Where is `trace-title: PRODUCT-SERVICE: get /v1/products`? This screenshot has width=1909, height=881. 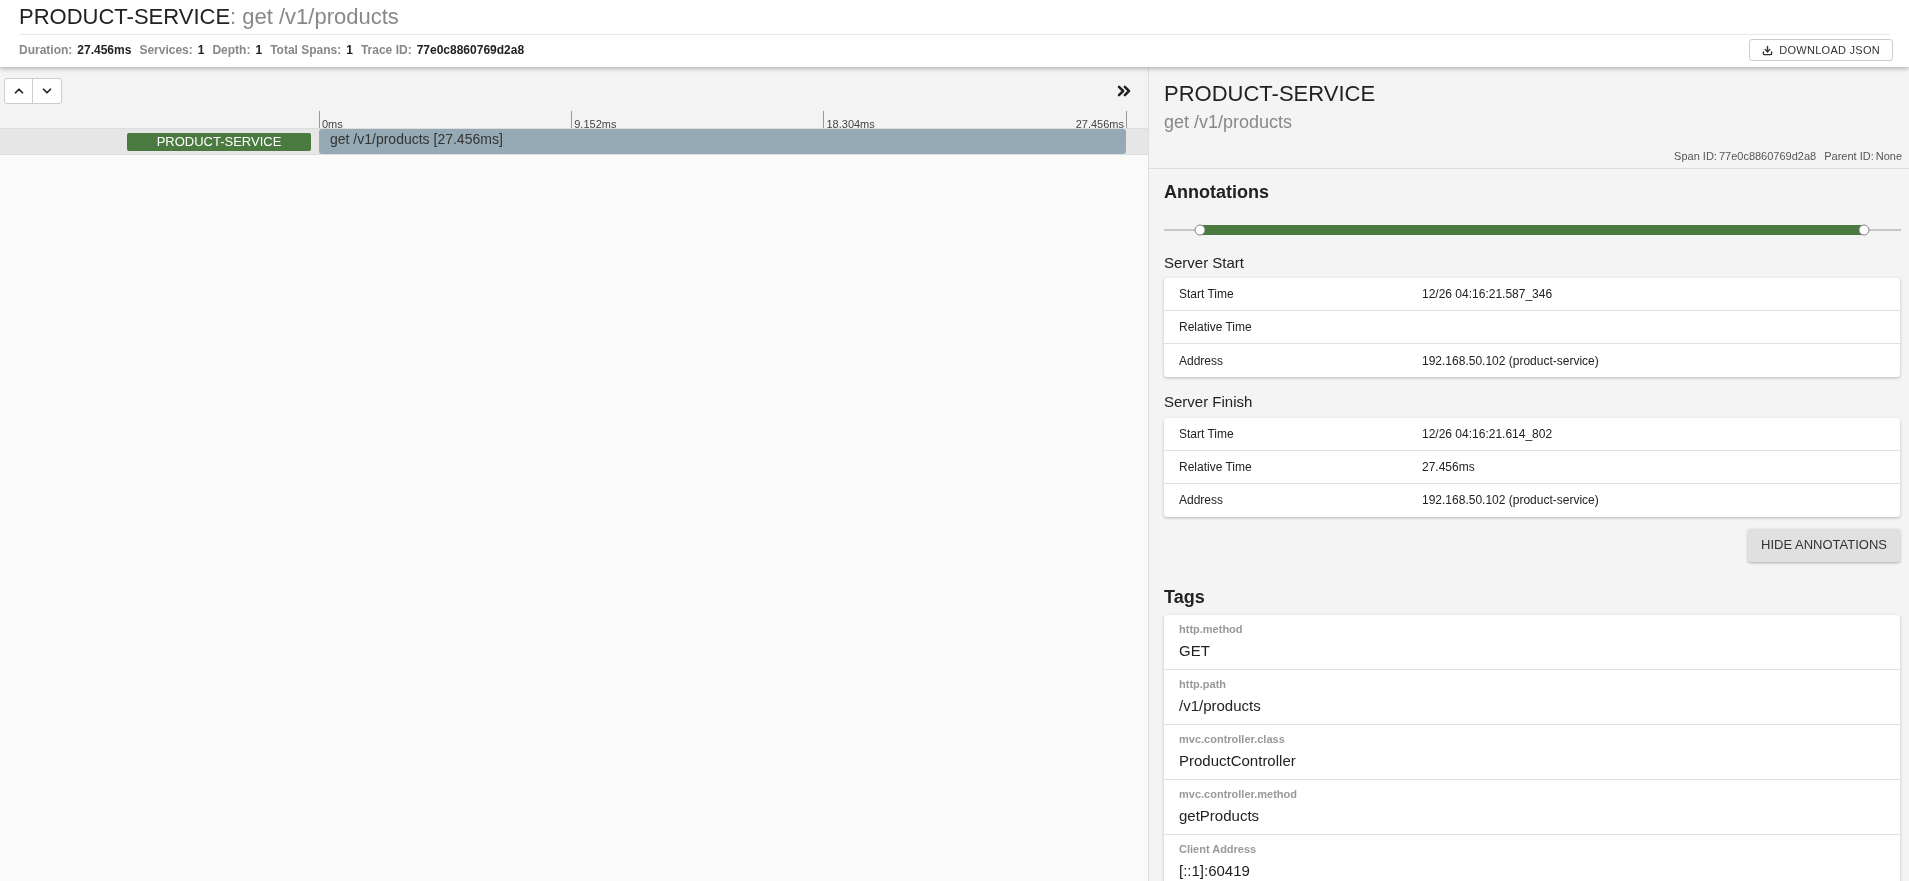
trace-title: PRODUCT-SERVICE: get /v1/products is located at coordinates (209, 16).